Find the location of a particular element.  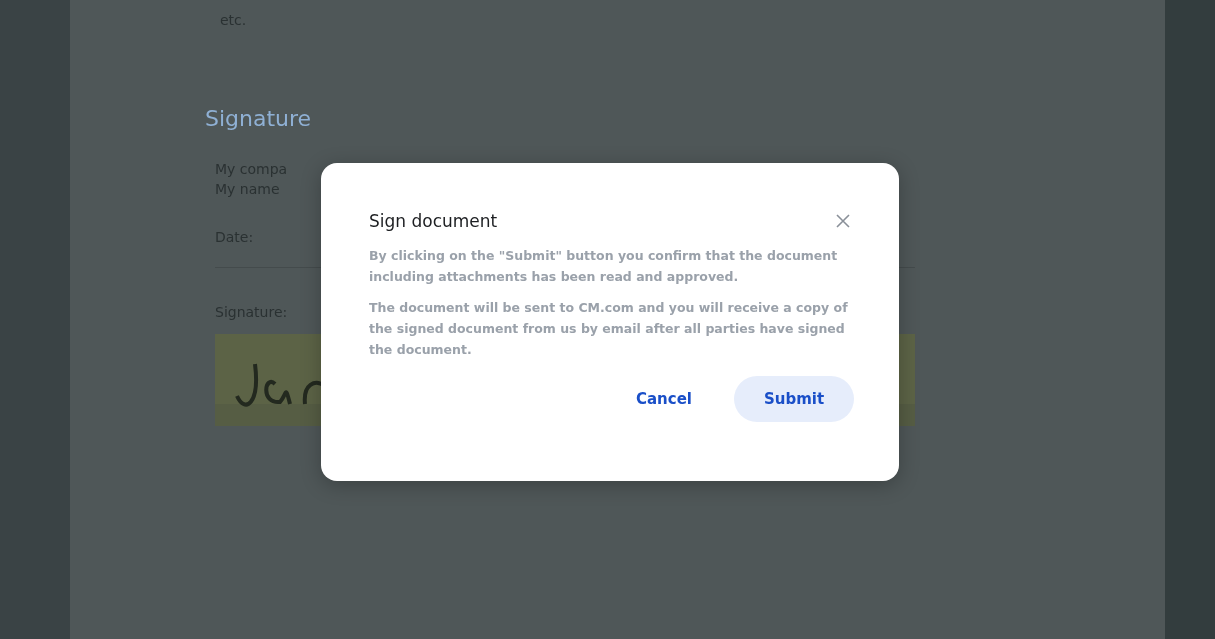

dialog-title: Sign document is located at coordinates (433, 221).